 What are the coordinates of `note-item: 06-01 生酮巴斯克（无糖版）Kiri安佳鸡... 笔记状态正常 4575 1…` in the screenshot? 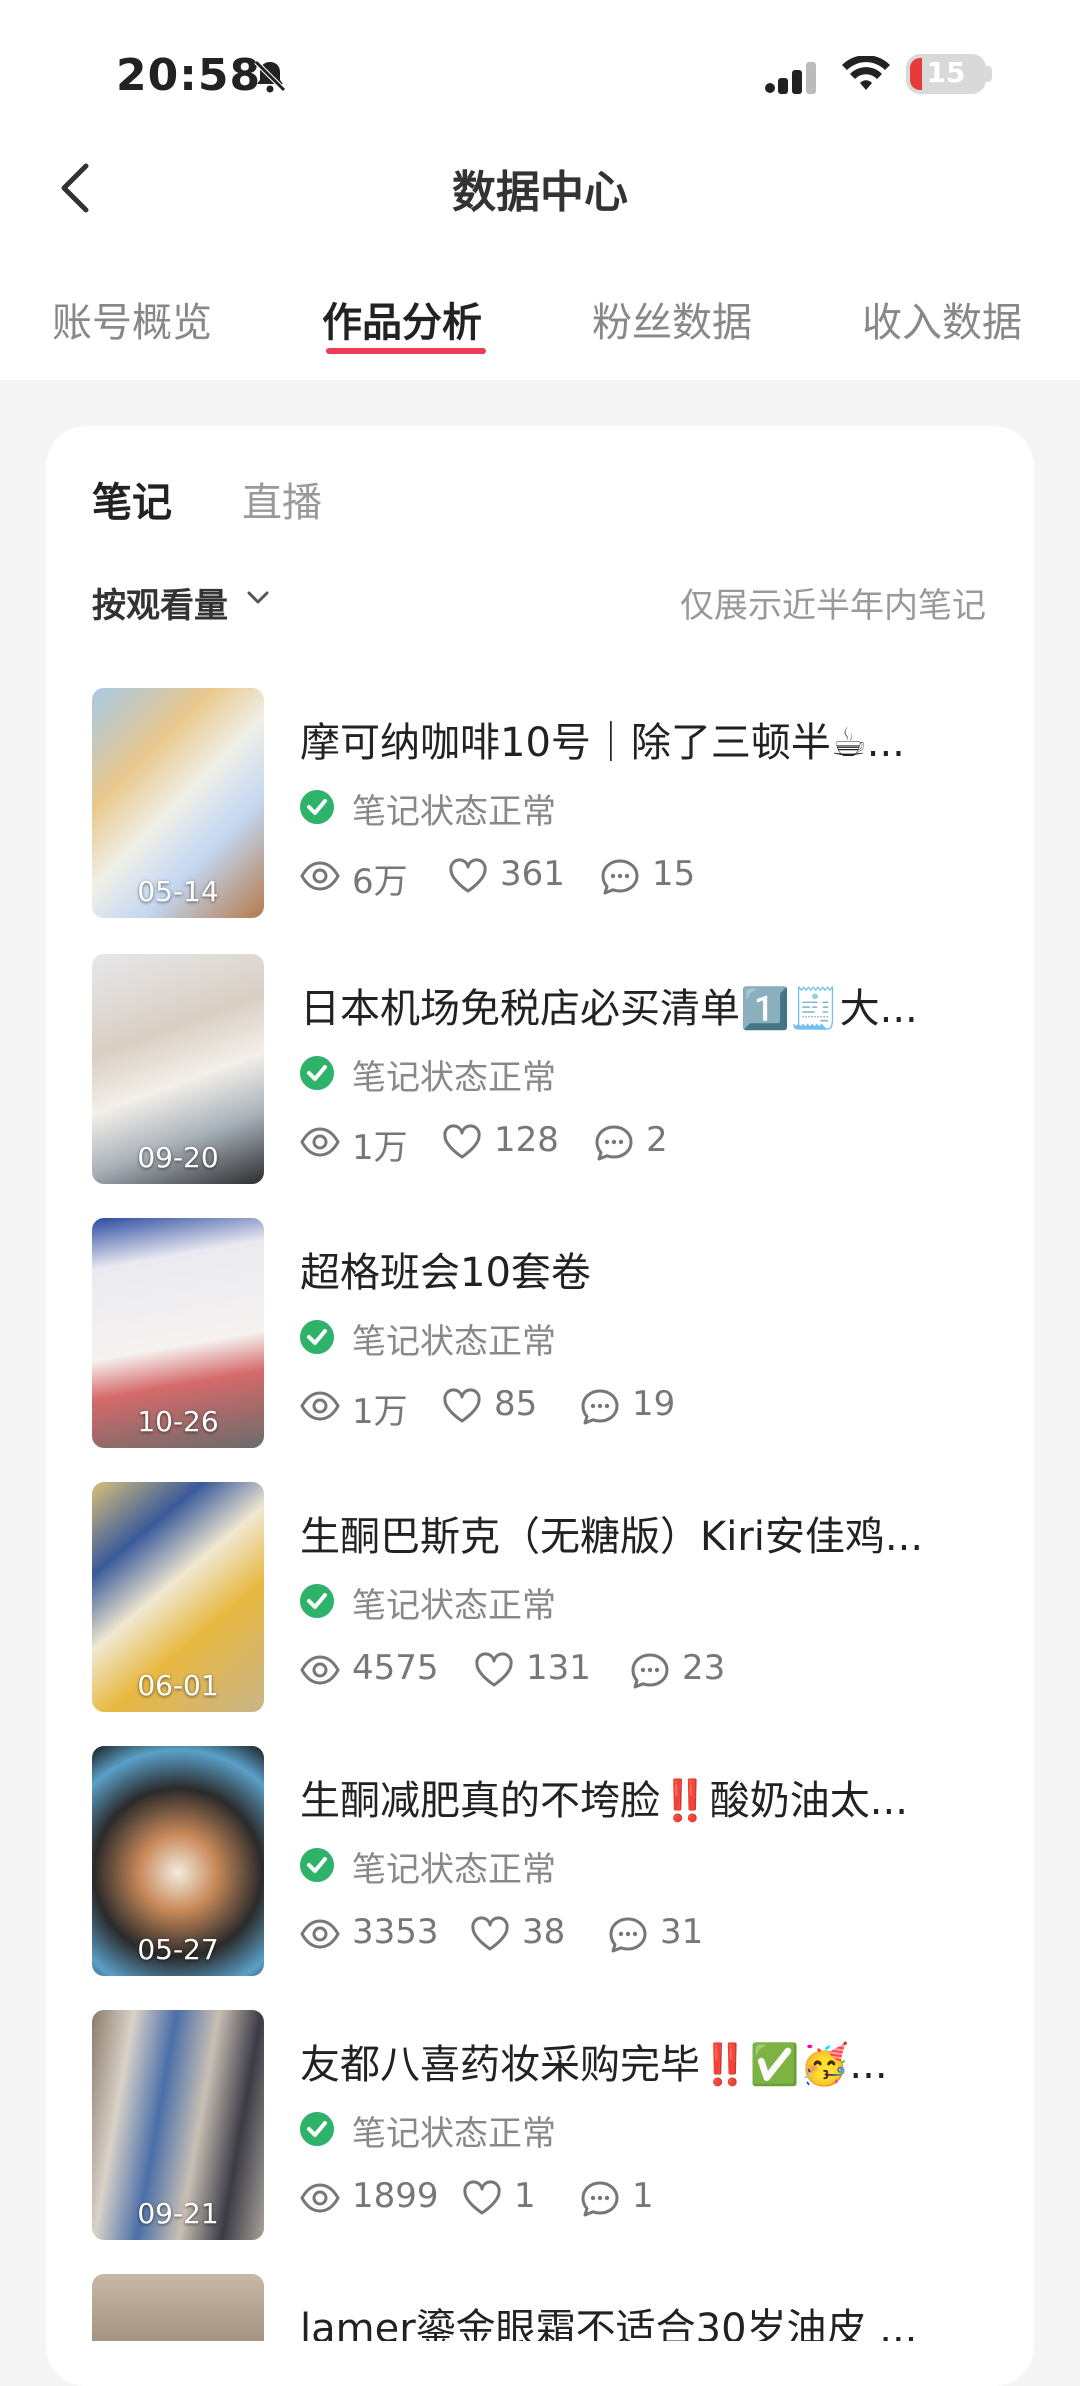 It's located at (542, 1597).